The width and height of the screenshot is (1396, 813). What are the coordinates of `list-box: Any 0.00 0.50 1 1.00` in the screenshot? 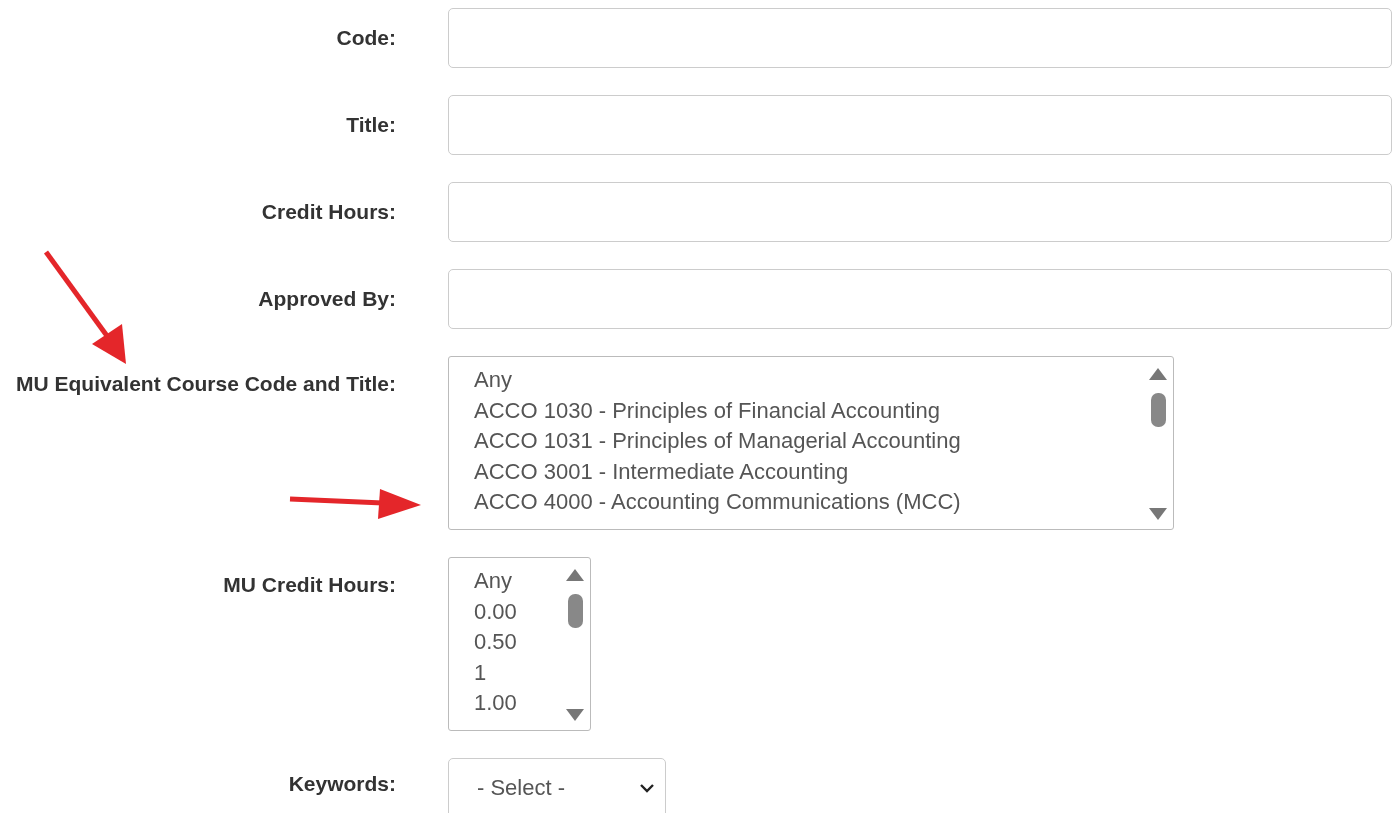 It's located at (519, 644).